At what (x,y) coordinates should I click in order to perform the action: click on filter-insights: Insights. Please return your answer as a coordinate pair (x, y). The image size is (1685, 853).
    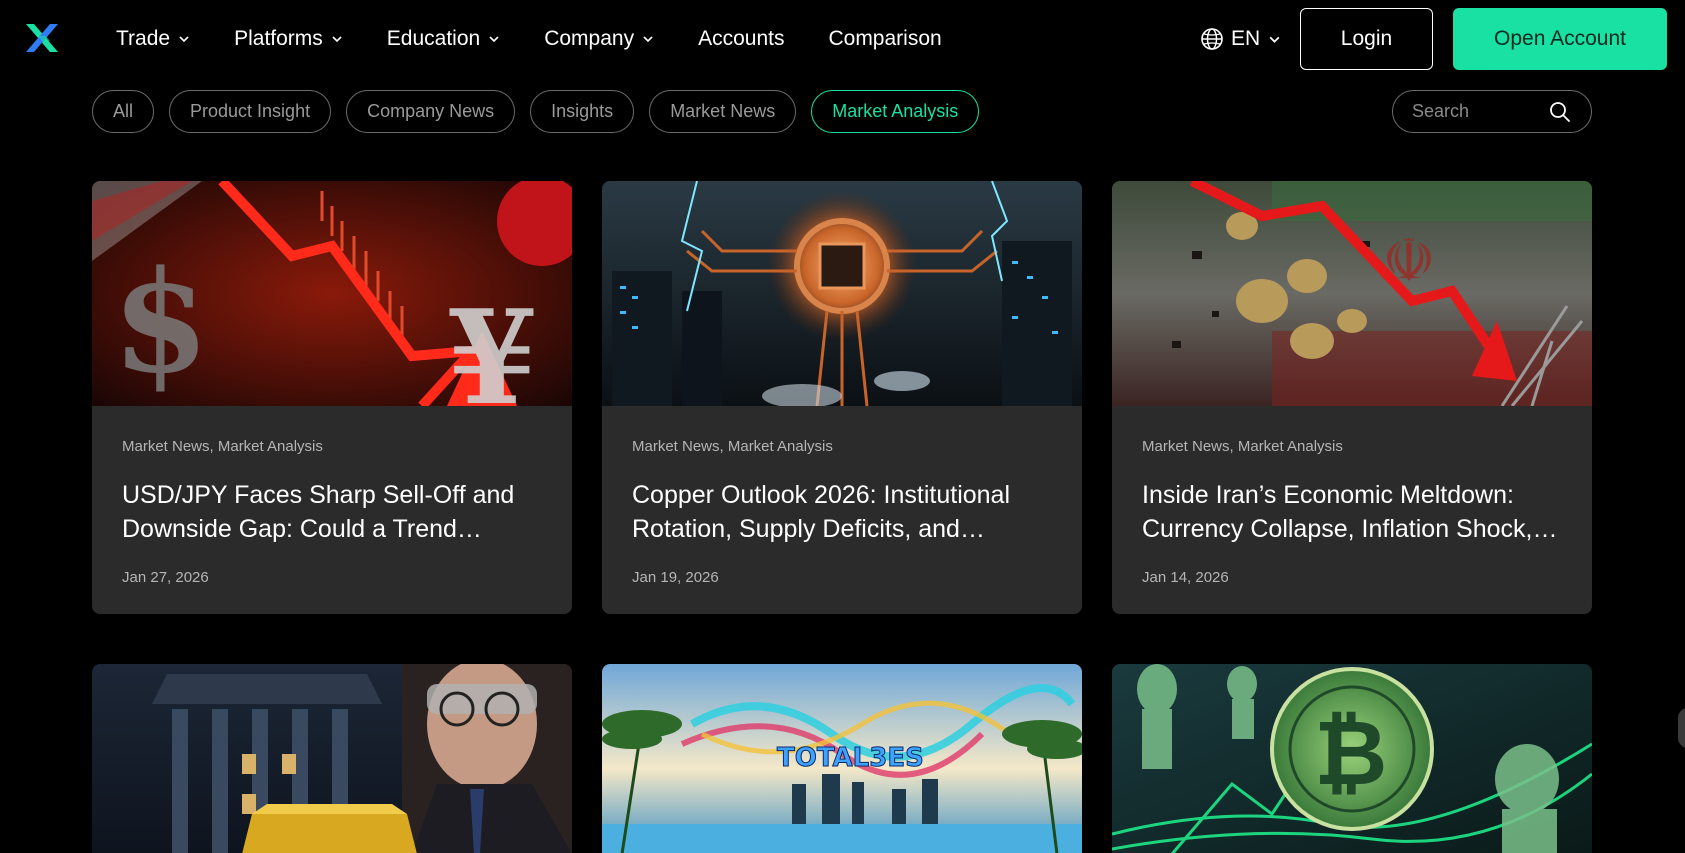
    Looking at the image, I should click on (582, 111).